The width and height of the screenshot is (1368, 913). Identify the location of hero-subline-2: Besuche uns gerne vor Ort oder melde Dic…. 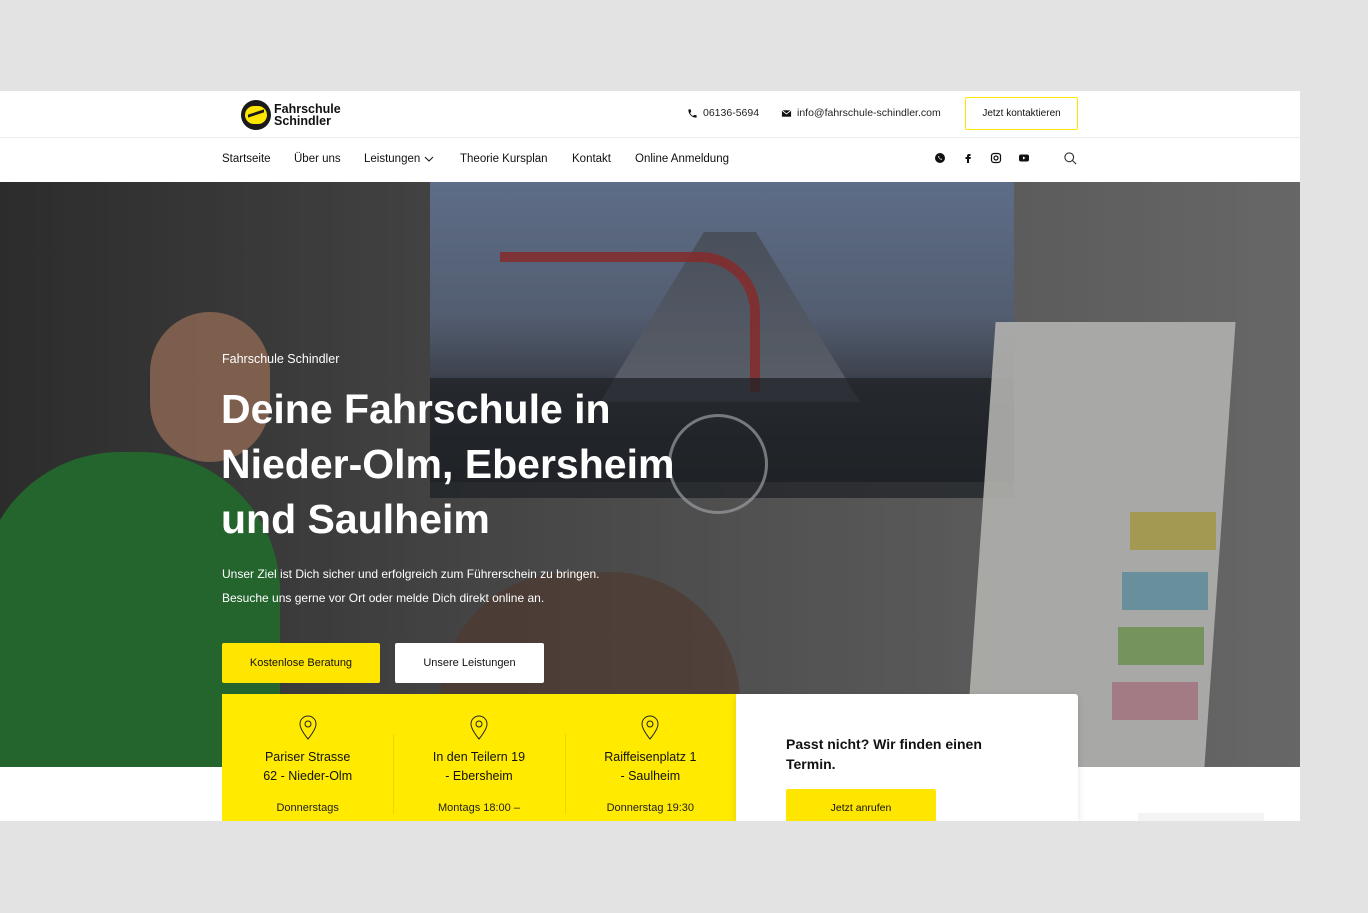
(383, 598).